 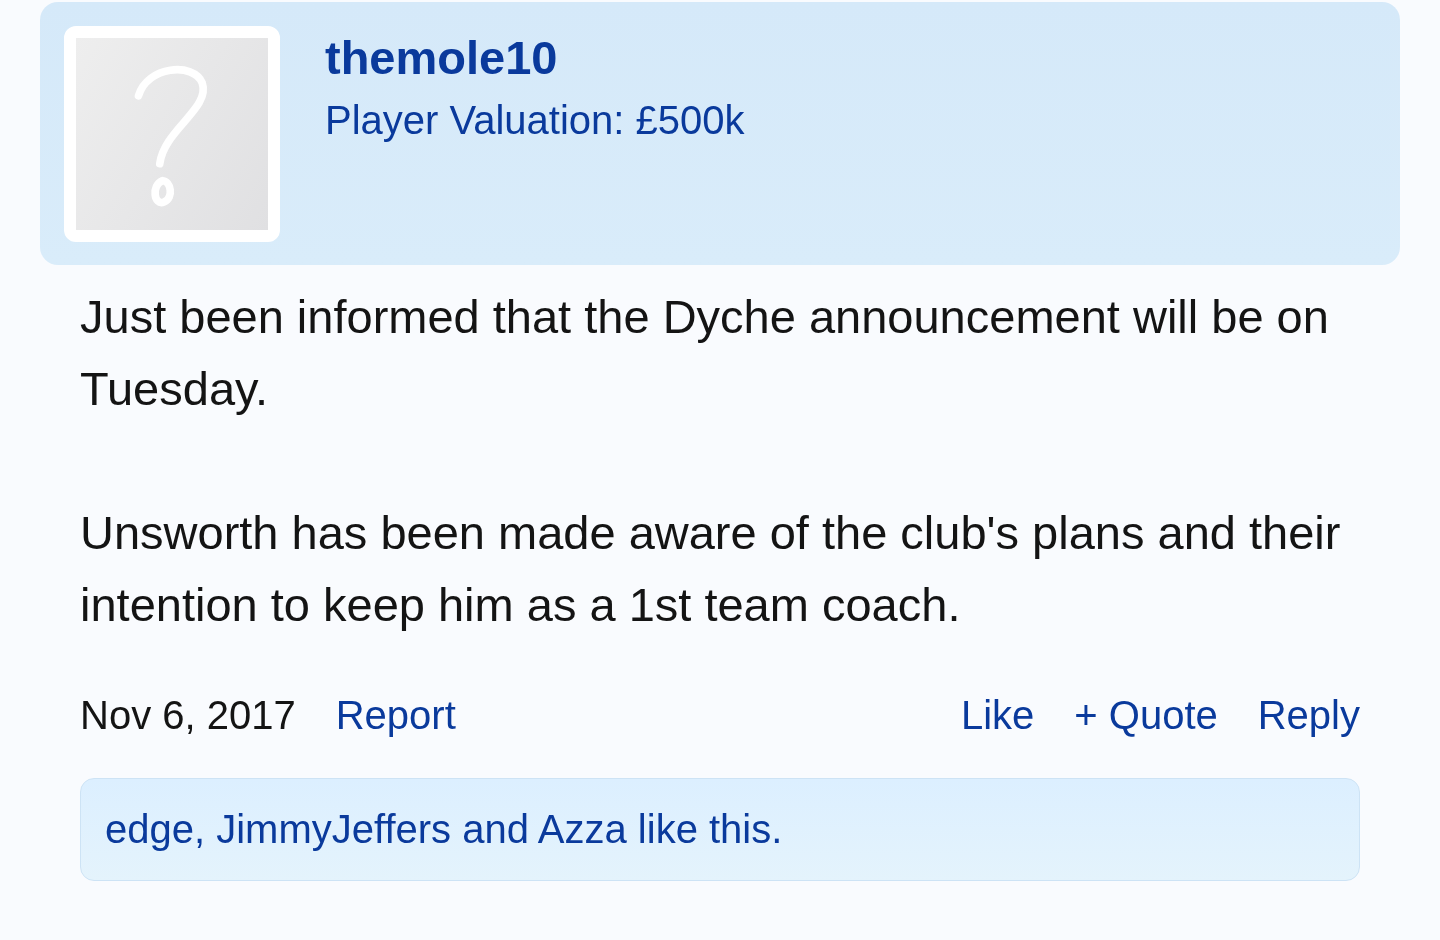 I want to click on quote-link: + Quote, so click(x=1146, y=715).